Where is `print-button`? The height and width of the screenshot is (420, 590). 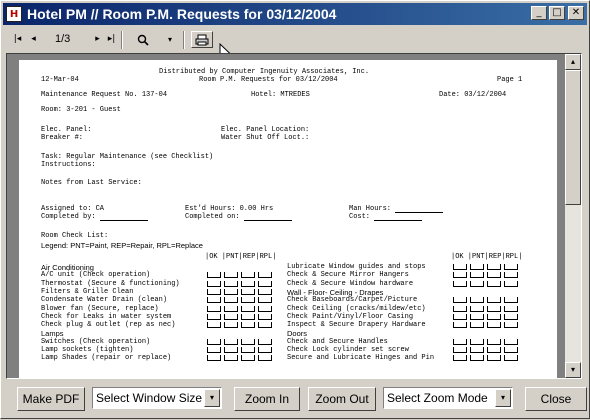 print-button is located at coordinates (202, 39).